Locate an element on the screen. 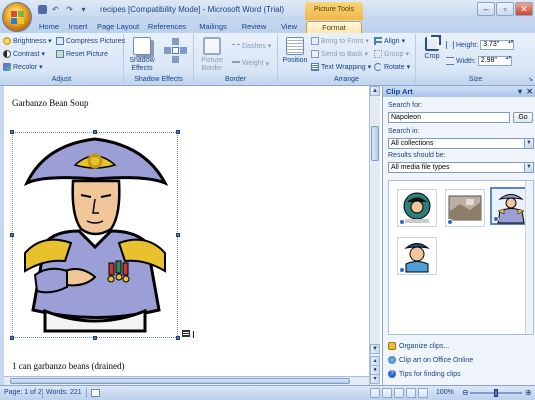 The image size is (535, 400). search-input: Napoleon is located at coordinates (449, 117).